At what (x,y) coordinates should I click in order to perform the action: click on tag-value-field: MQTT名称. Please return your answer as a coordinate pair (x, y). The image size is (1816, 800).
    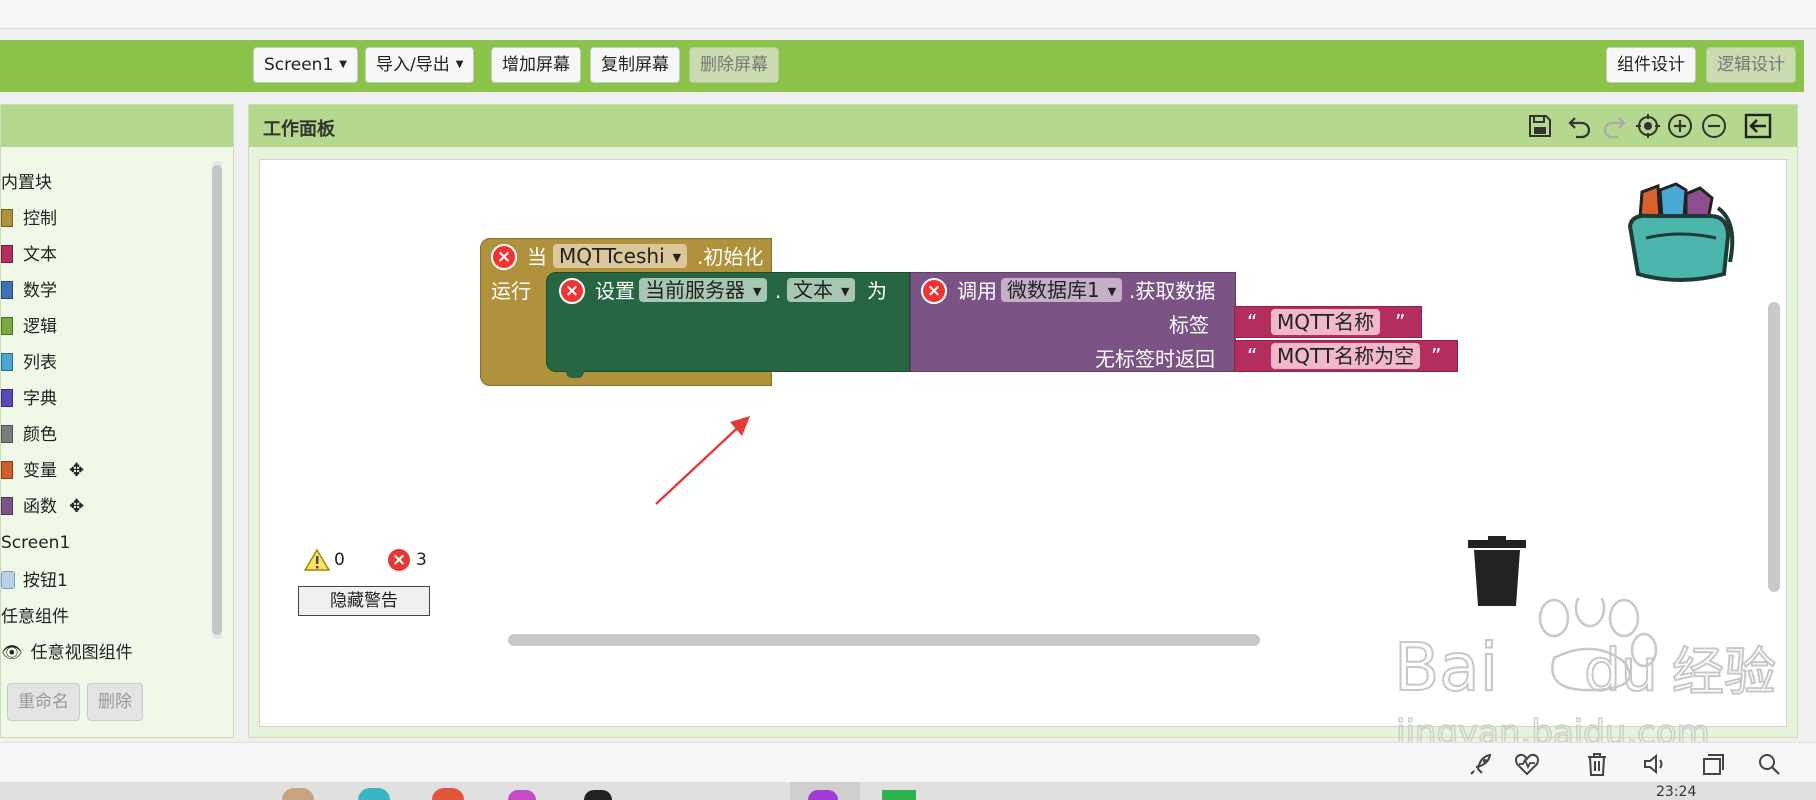
    Looking at the image, I should click on (1326, 322).